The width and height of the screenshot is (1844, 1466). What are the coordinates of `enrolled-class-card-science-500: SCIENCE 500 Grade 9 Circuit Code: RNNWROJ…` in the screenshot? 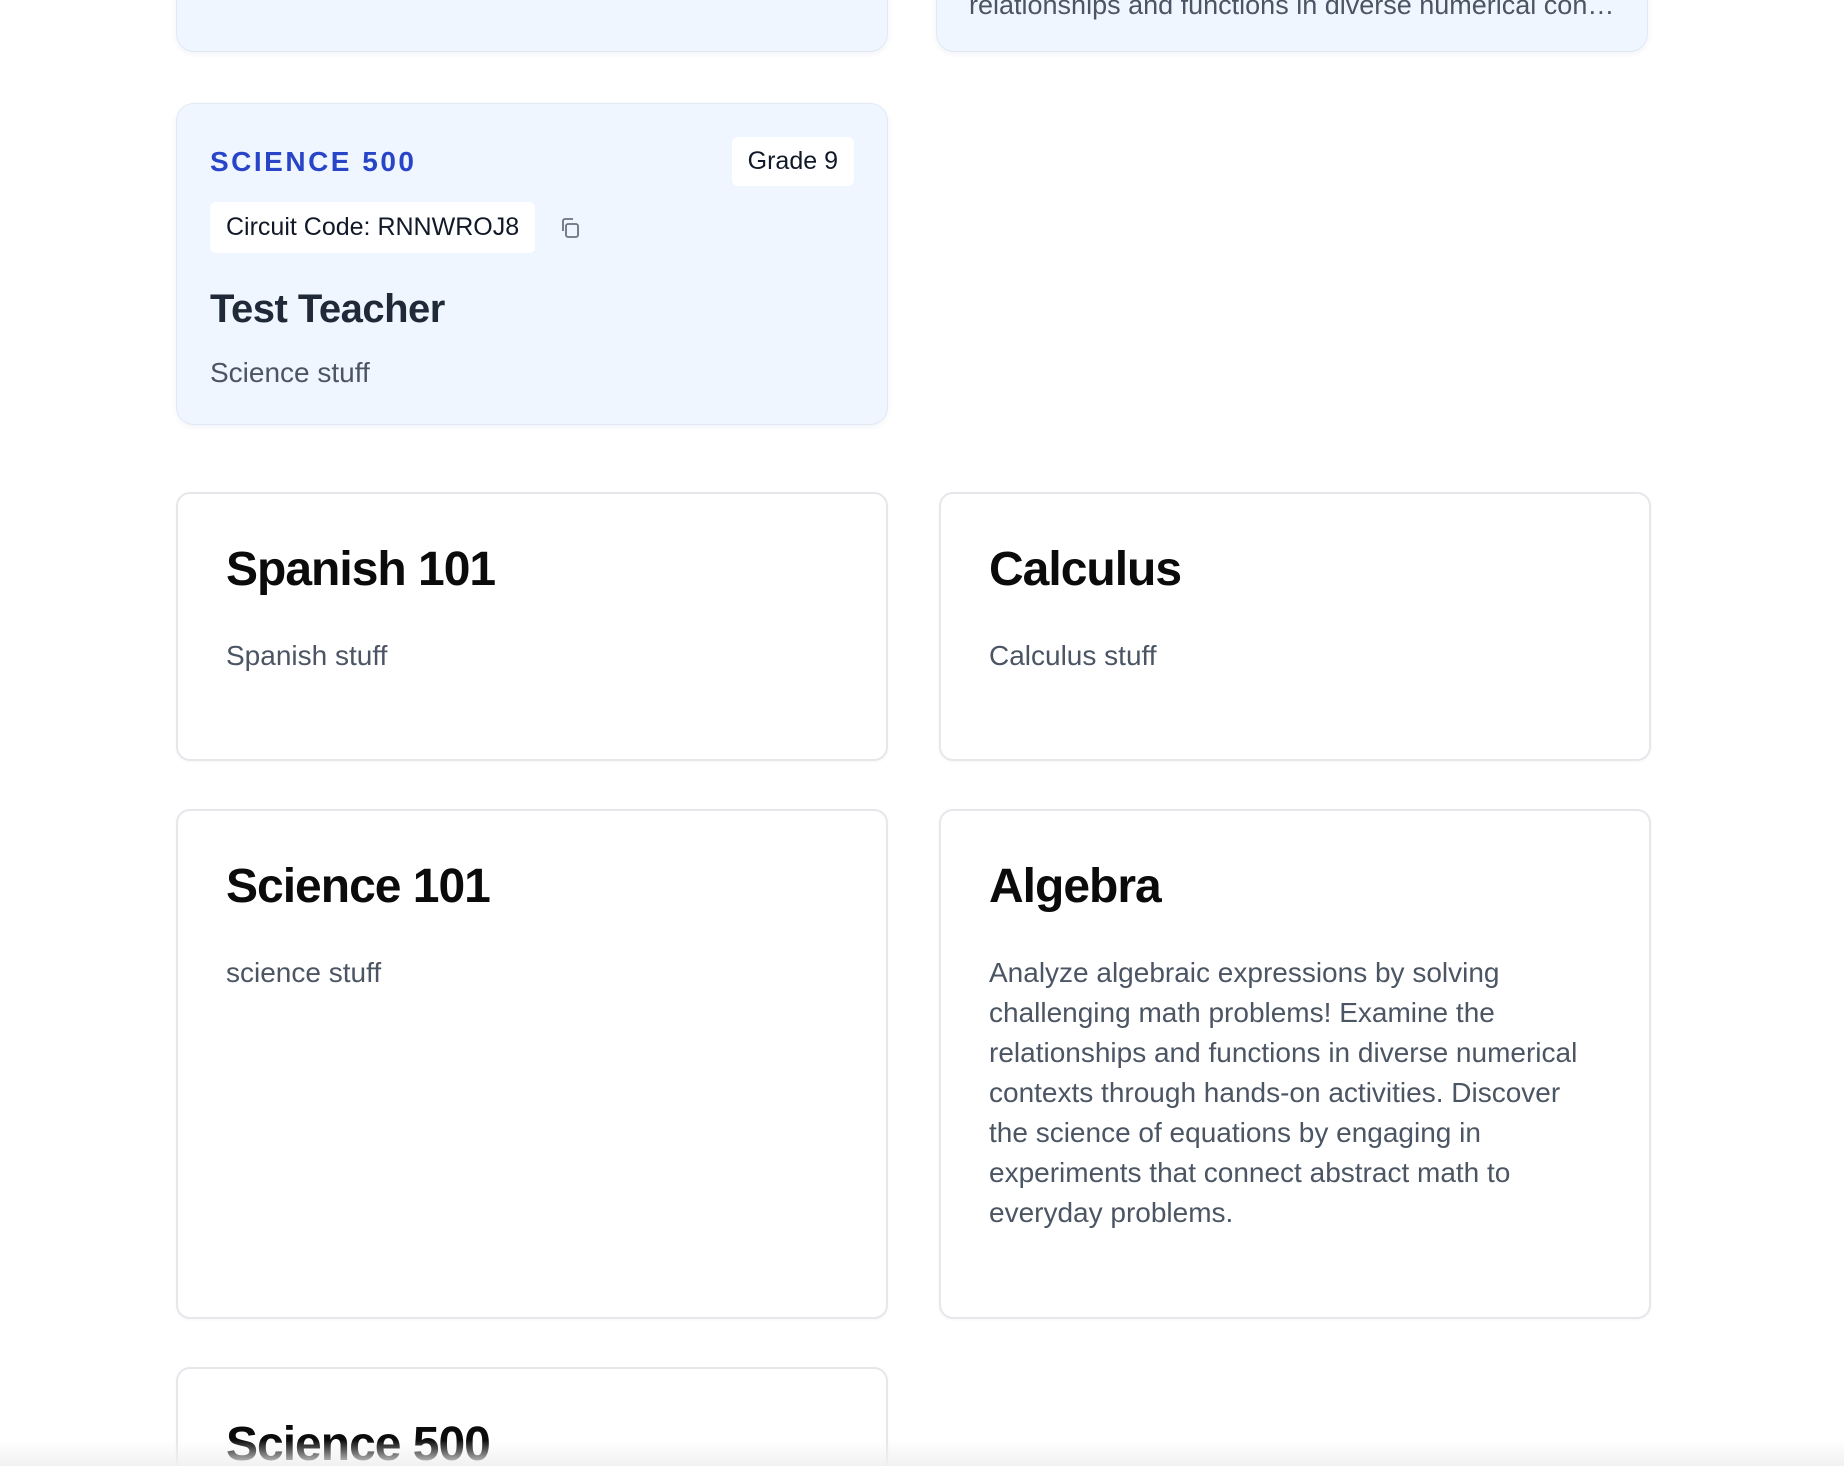 It's located at (532, 264).